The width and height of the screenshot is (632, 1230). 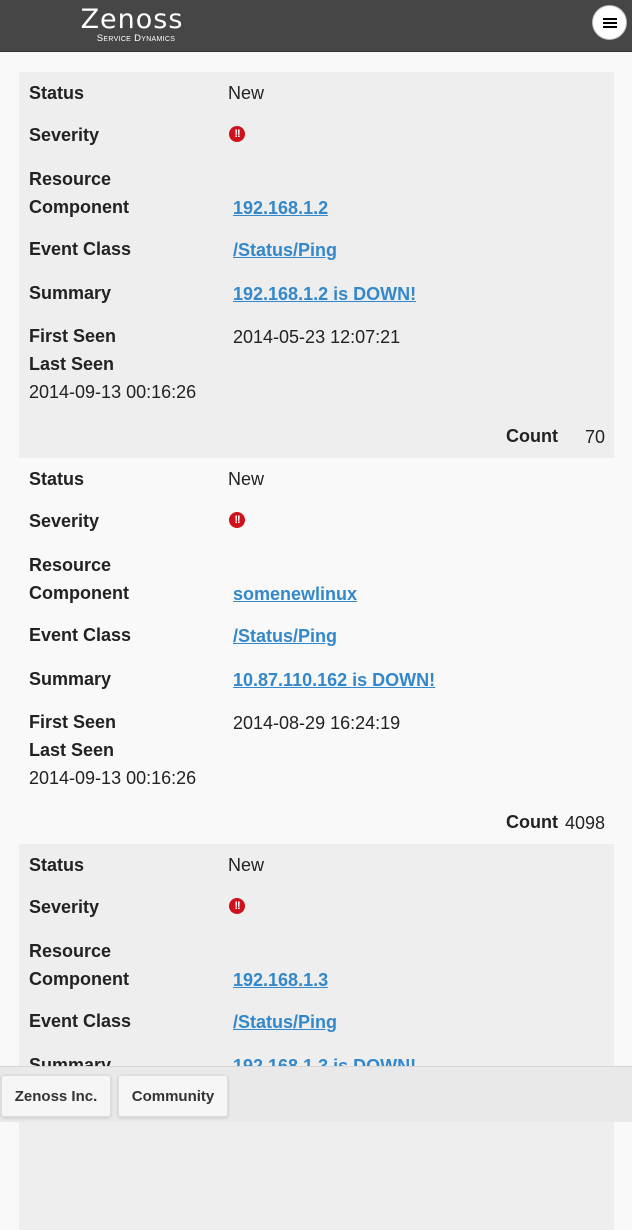 What do you see at coordinates (132, 19) in the screenshot?
I see `logo-text: Zenoss` at bounding box center [132, 19].